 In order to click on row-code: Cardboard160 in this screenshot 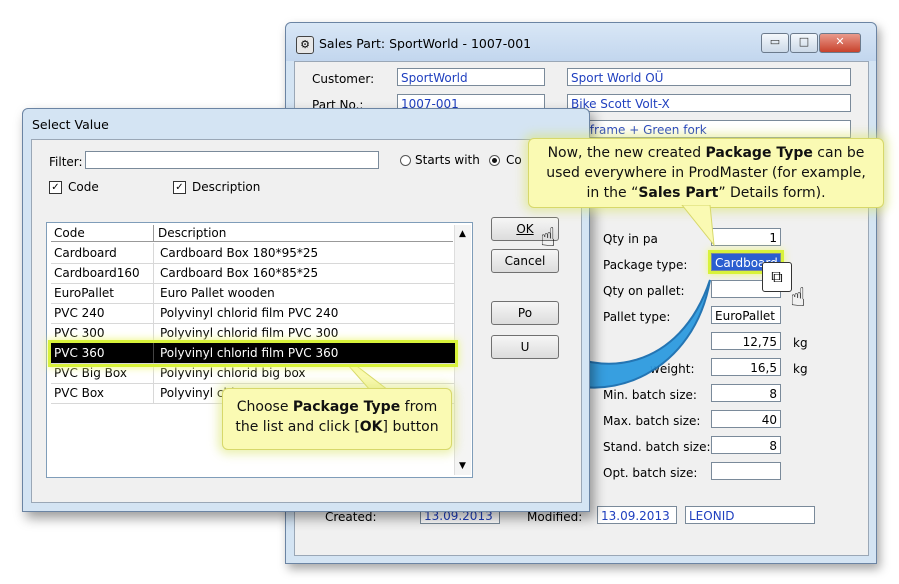, I will do `click(102, 273)`.